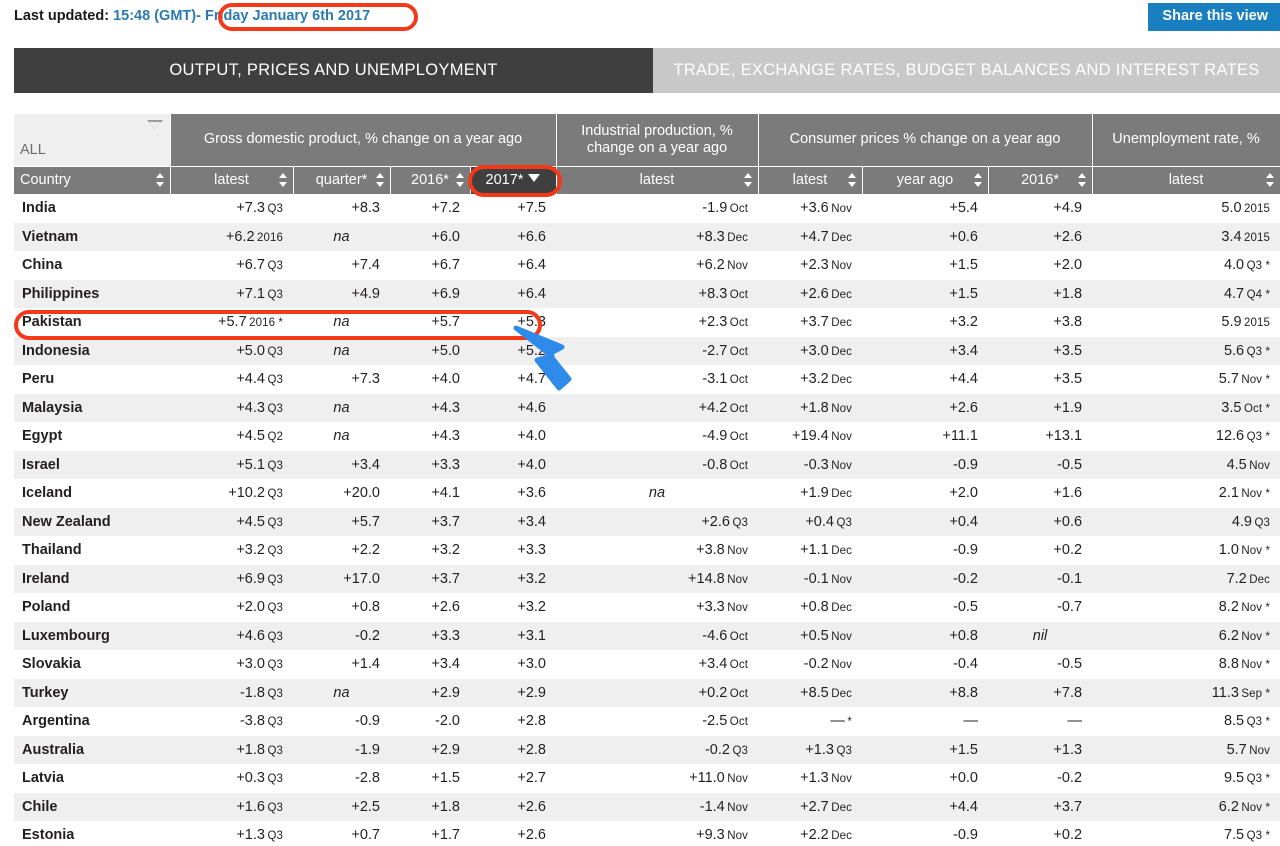 The width and height of the screenshot is (1280, 846). What do you see at coordinates (513, 237) in the screenshot?
I see `cell-gdp-2017: +6.6` at bounding box center [513, 237].